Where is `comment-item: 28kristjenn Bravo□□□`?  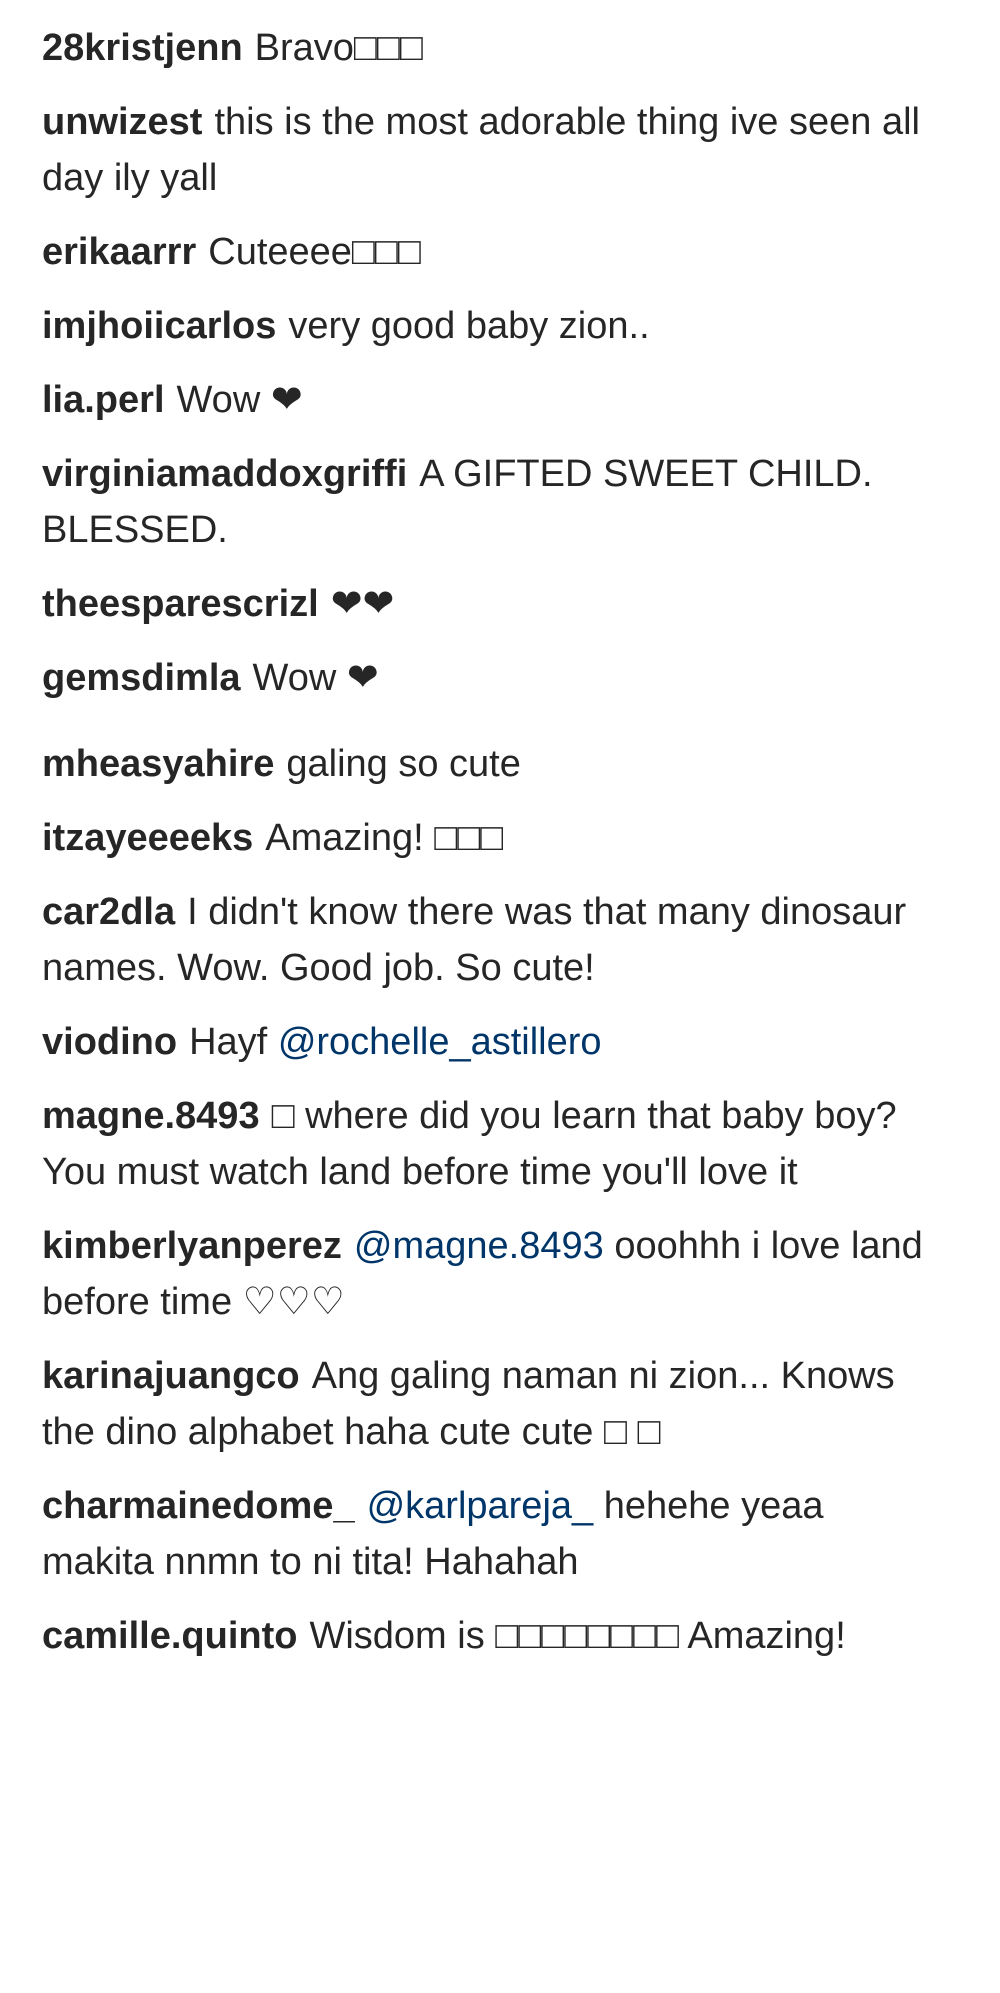
comment-item: 28kristjenn Bravo□□□ is located at coordinates (492, 48).